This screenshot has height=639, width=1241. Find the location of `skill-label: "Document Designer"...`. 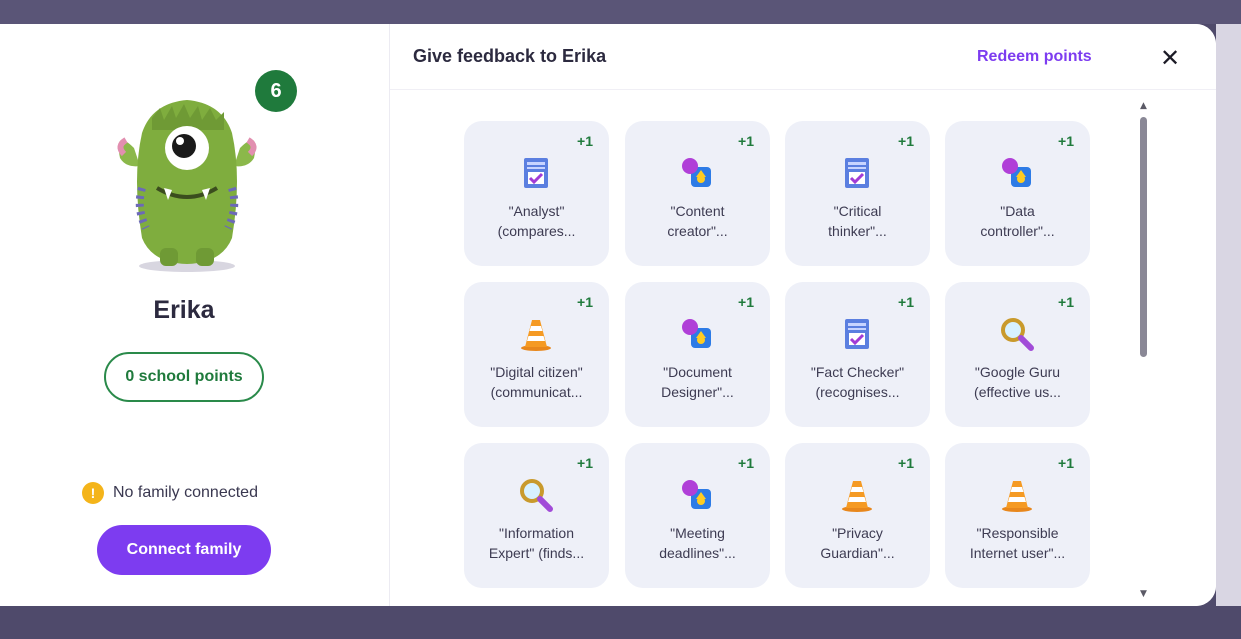

skill-label: "Document Designer"... is located at coordinates (697, 382).